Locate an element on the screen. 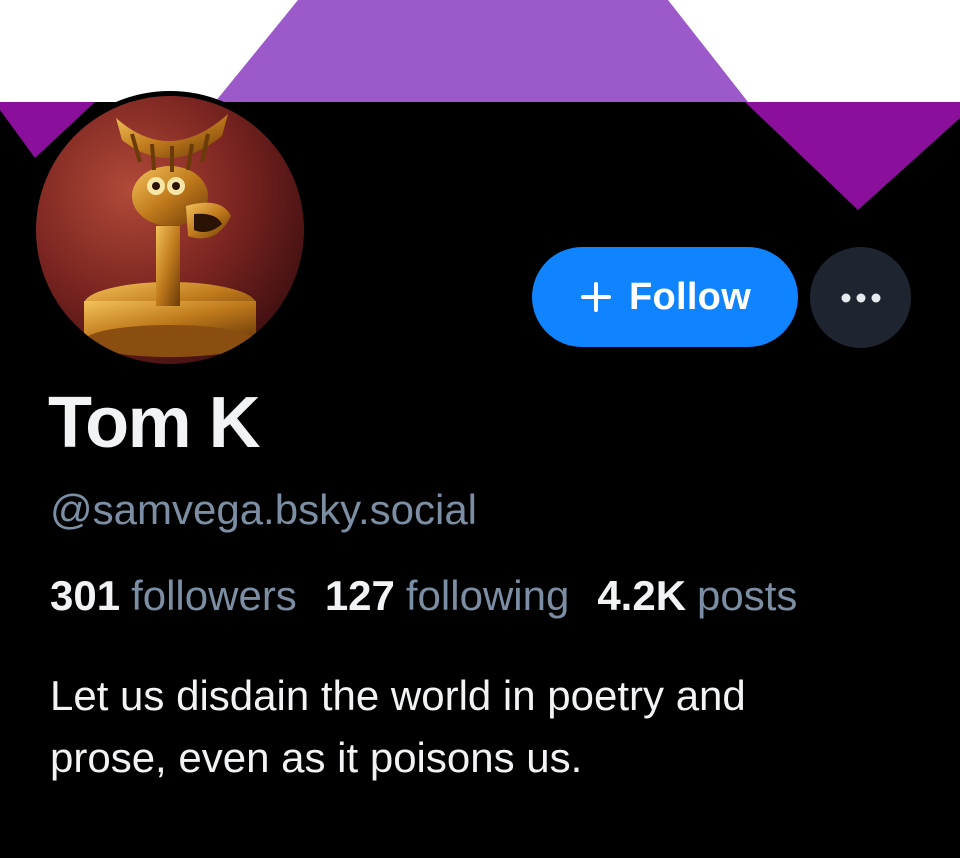  more-options-icon is located at coordinates (860, 297).